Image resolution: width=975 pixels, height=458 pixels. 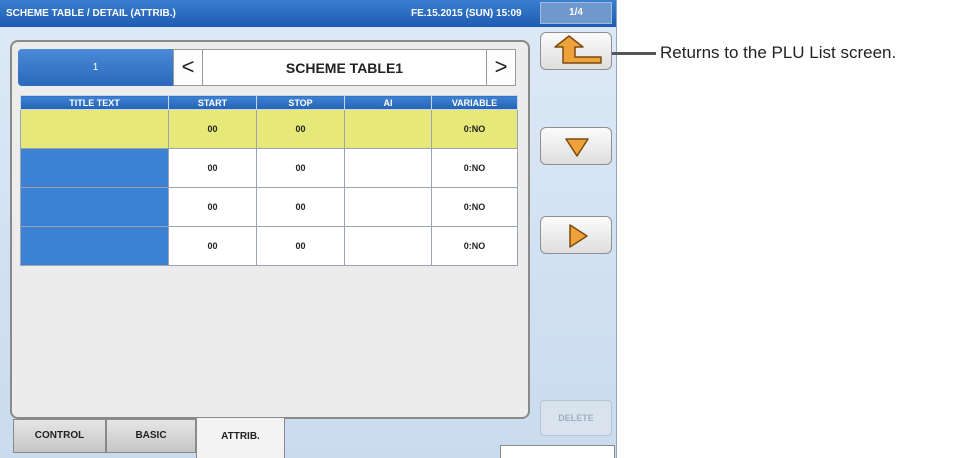 What do you see at coordinates (151, 436) in the screenshot?
I see `tab-basic: BASIC` at bounding box center [151, 436].